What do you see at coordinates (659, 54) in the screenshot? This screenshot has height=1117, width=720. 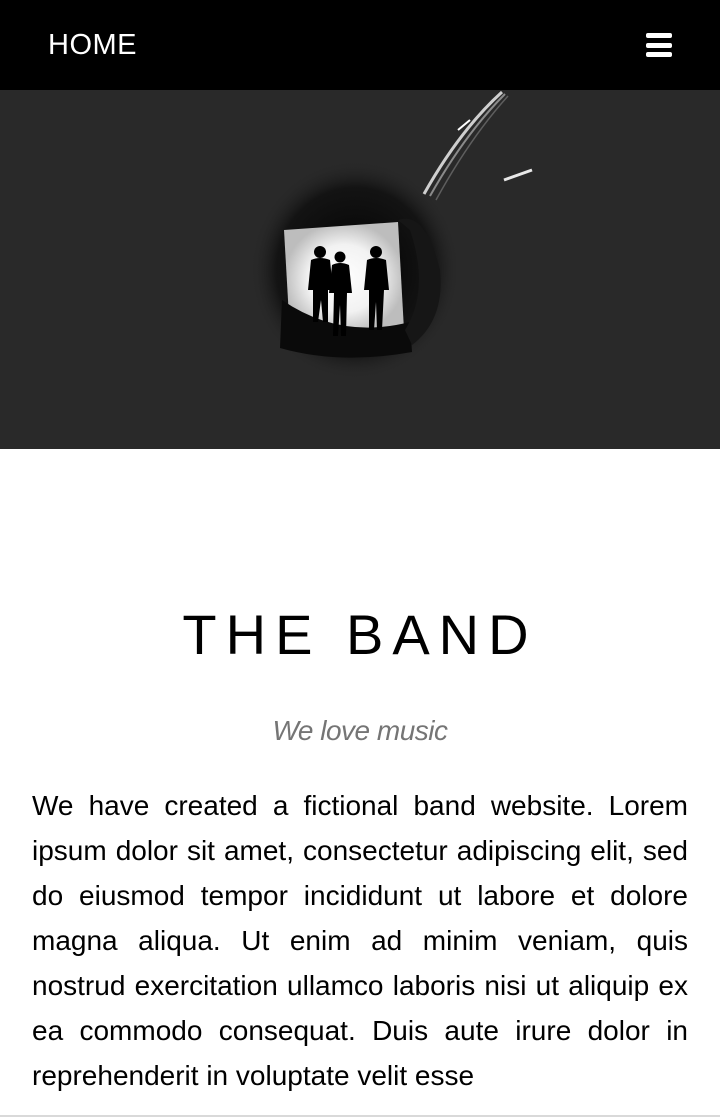 I see `menu-bar-bottom` at bounding box center [659, 54].